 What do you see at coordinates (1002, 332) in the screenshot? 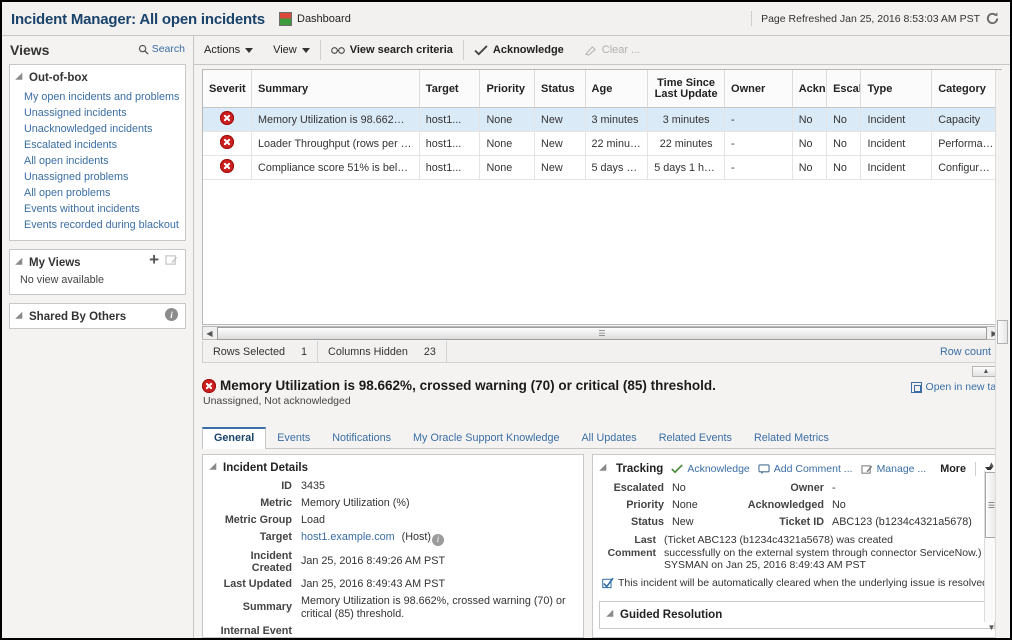
I see `scrollbar-thumb` at bounding box center [1002, 332].